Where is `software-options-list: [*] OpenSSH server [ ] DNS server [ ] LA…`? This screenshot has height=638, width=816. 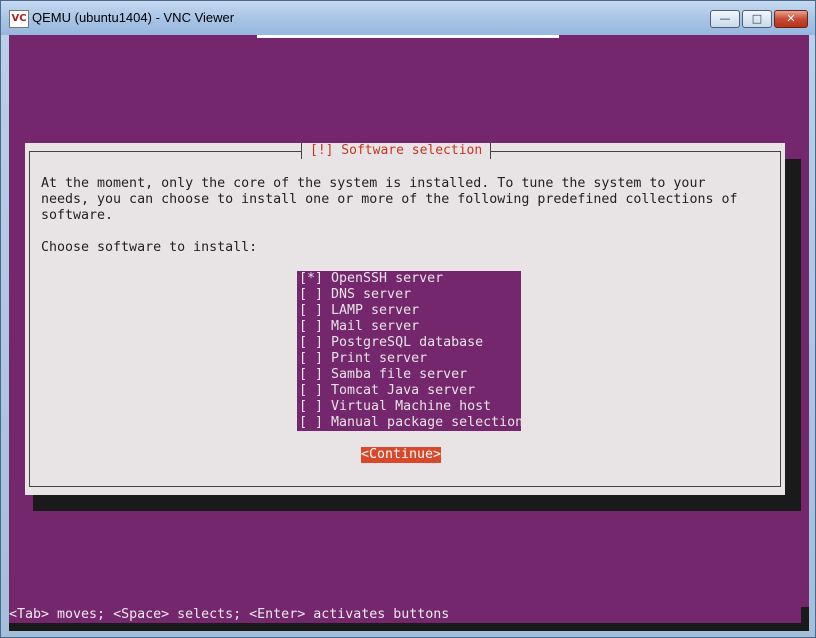
software-options-list: [*] OpenSSH server [ ] DNS server [ ] LA… is located at coordinates (410, 351).